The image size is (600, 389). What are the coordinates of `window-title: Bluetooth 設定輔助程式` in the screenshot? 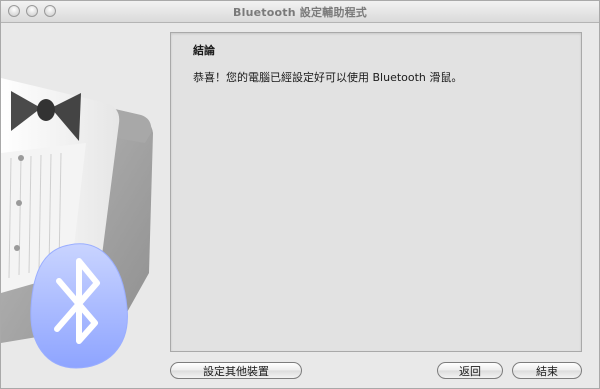 It's located at (300, 12).